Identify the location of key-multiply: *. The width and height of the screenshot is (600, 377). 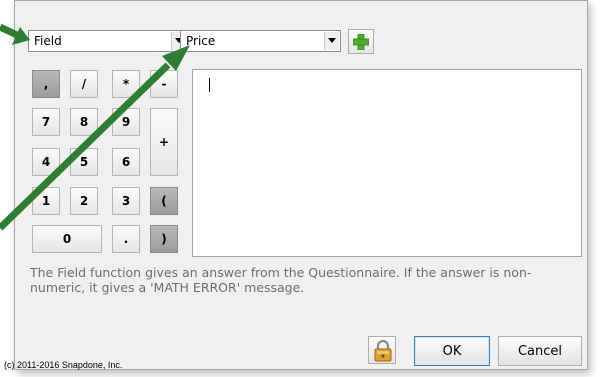
(126, 84).